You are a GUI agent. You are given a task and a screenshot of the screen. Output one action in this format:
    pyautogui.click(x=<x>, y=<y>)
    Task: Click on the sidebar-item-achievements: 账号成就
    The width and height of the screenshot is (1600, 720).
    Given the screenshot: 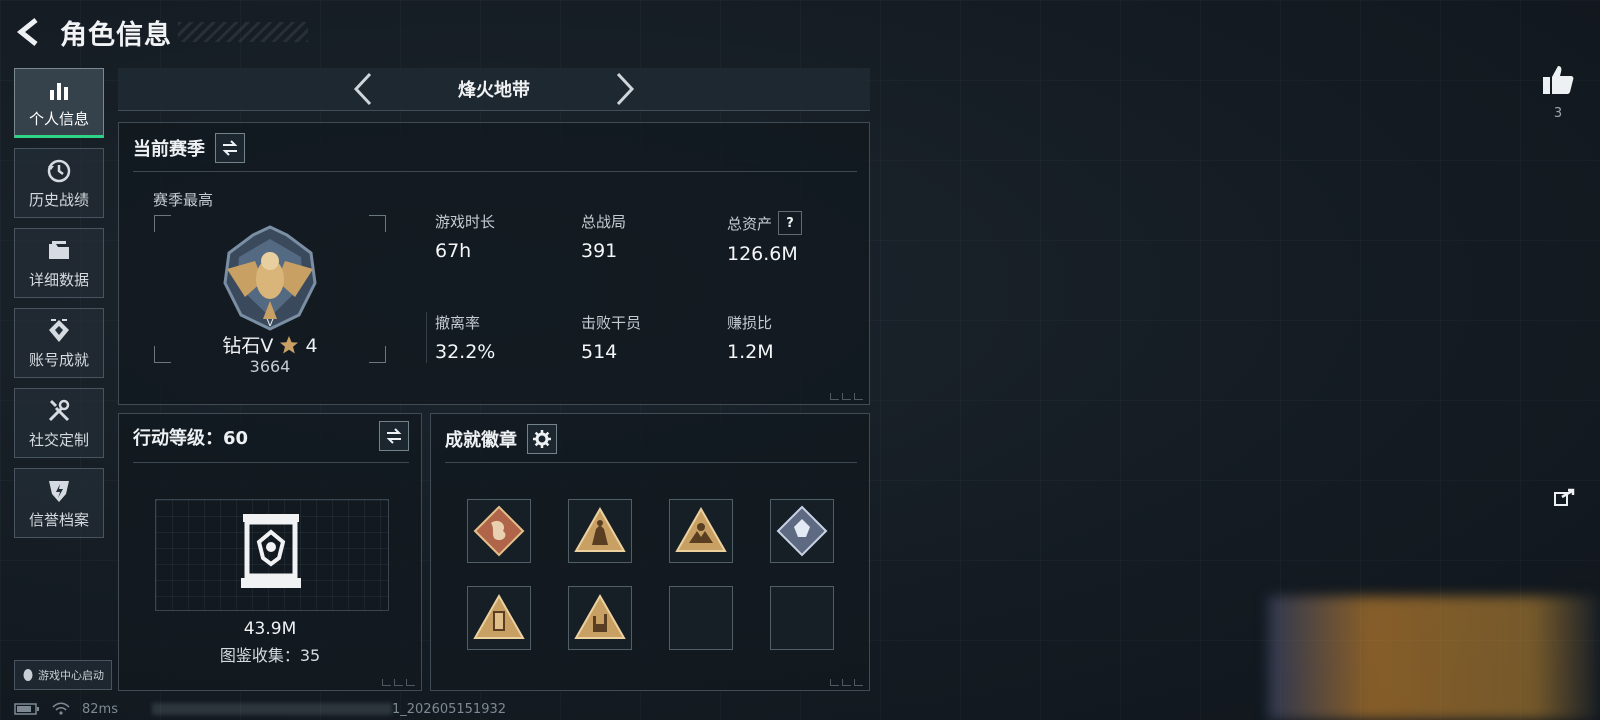 What is the action you would take?
    pyautogui.click(x=59, y=343)
    